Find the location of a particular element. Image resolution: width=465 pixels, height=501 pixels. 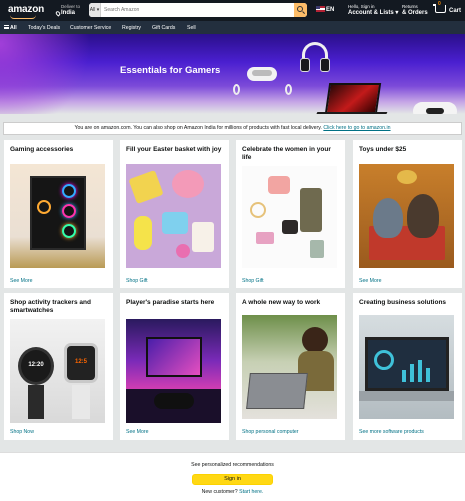

all-menu-button: All is located at coordinates (10, 28).